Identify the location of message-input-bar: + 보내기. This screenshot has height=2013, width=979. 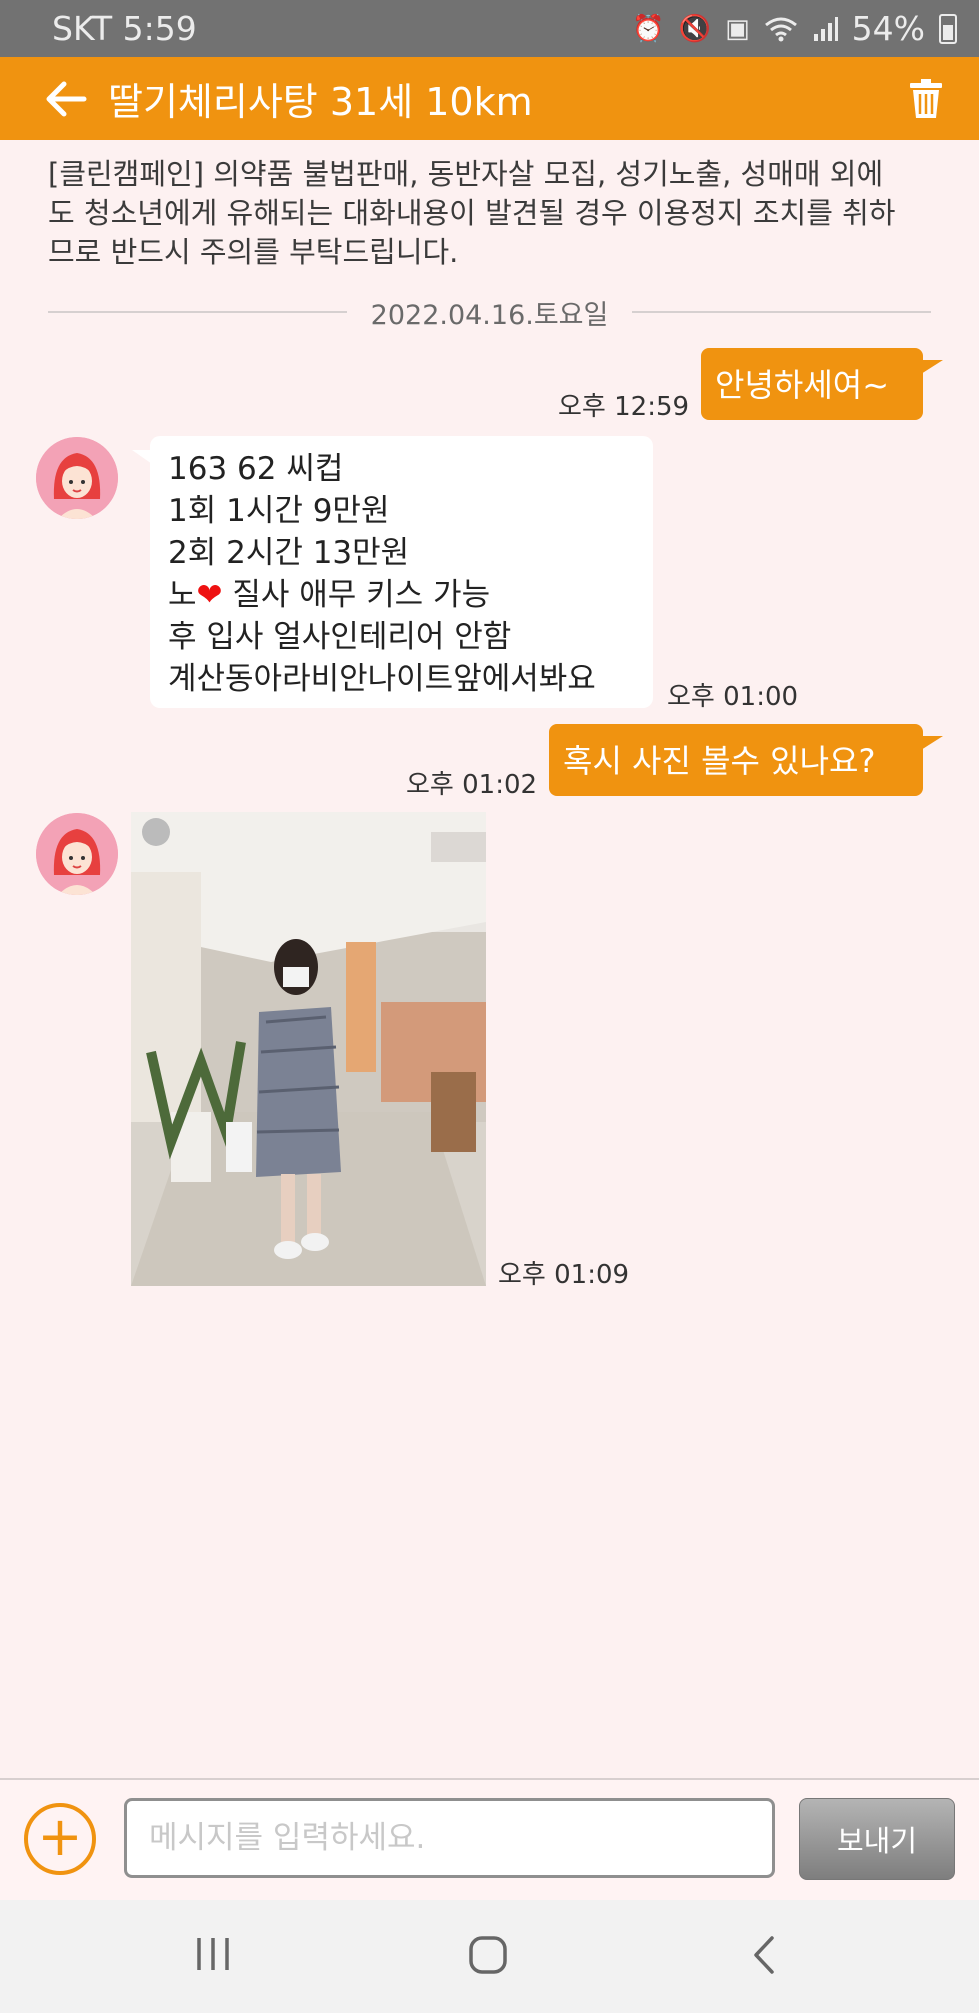
(489, 1839).